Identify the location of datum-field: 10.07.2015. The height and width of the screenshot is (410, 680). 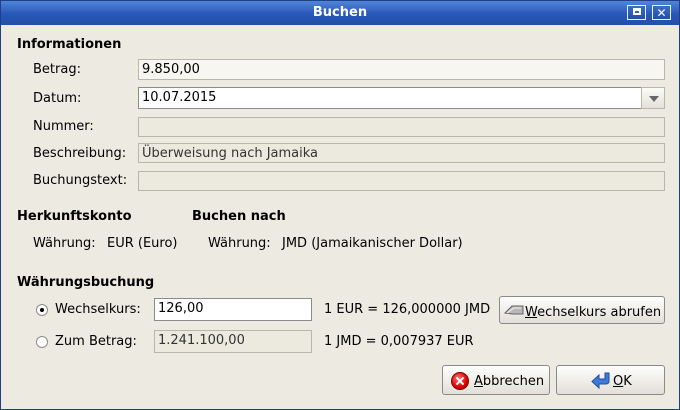
(390, 98).